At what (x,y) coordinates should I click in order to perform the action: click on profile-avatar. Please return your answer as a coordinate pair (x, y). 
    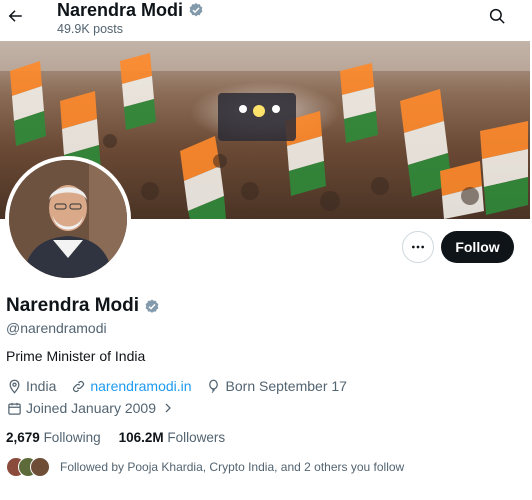
    Looking at the image, I should click on (68, 219).